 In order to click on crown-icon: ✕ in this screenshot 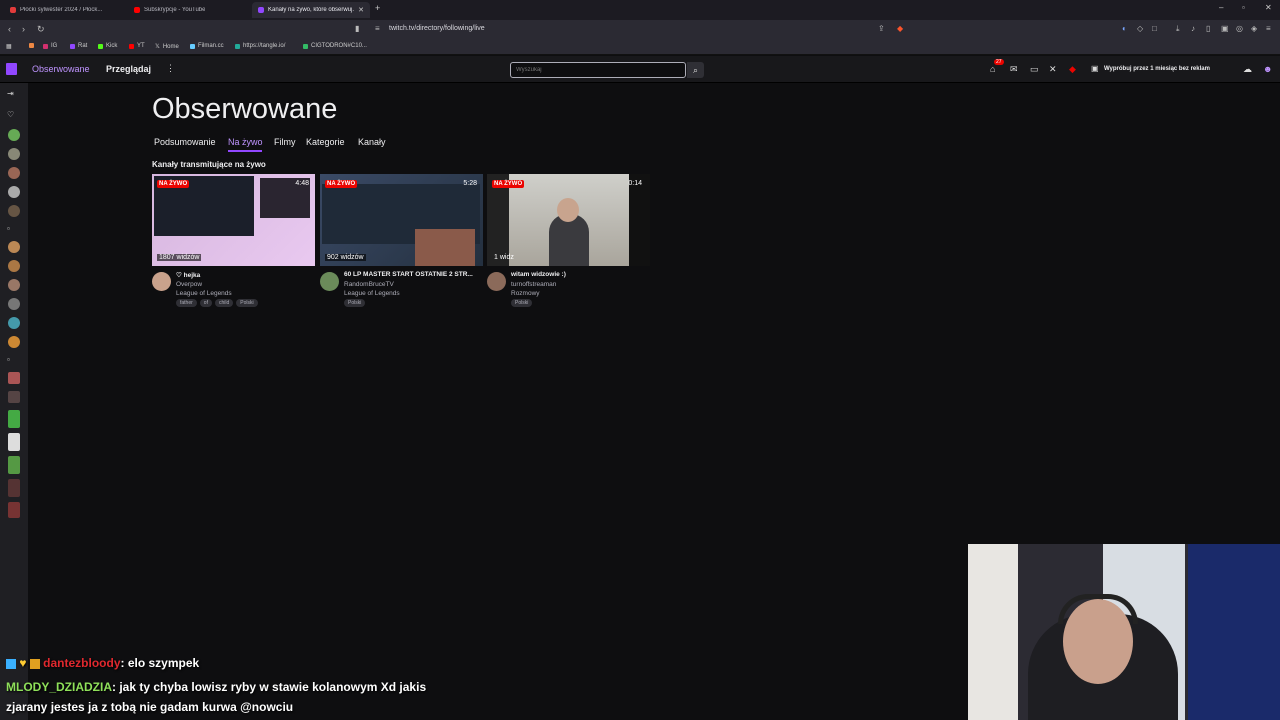, I will do `click(1053, 69)`.